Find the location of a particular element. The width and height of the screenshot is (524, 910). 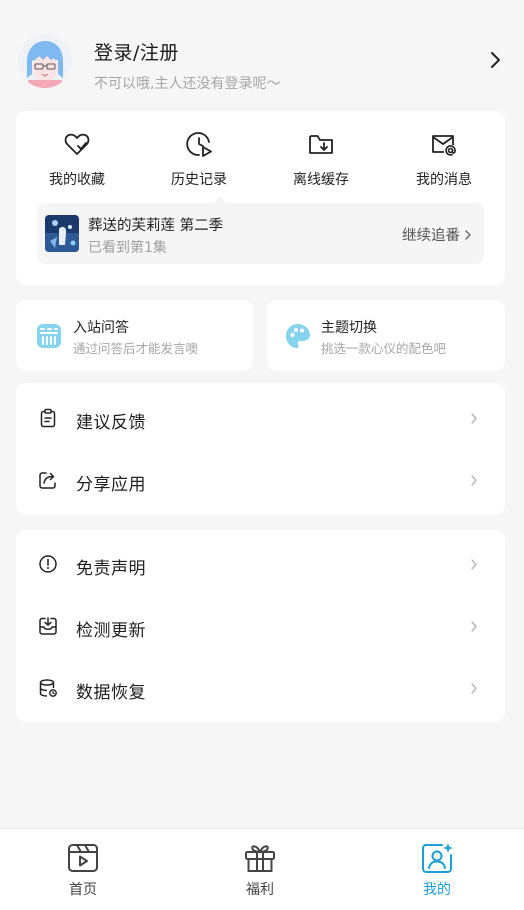

profile-header: 登录/注册 不可以哦,主人还没有登录呢～ is located at coordinates (262, 62).